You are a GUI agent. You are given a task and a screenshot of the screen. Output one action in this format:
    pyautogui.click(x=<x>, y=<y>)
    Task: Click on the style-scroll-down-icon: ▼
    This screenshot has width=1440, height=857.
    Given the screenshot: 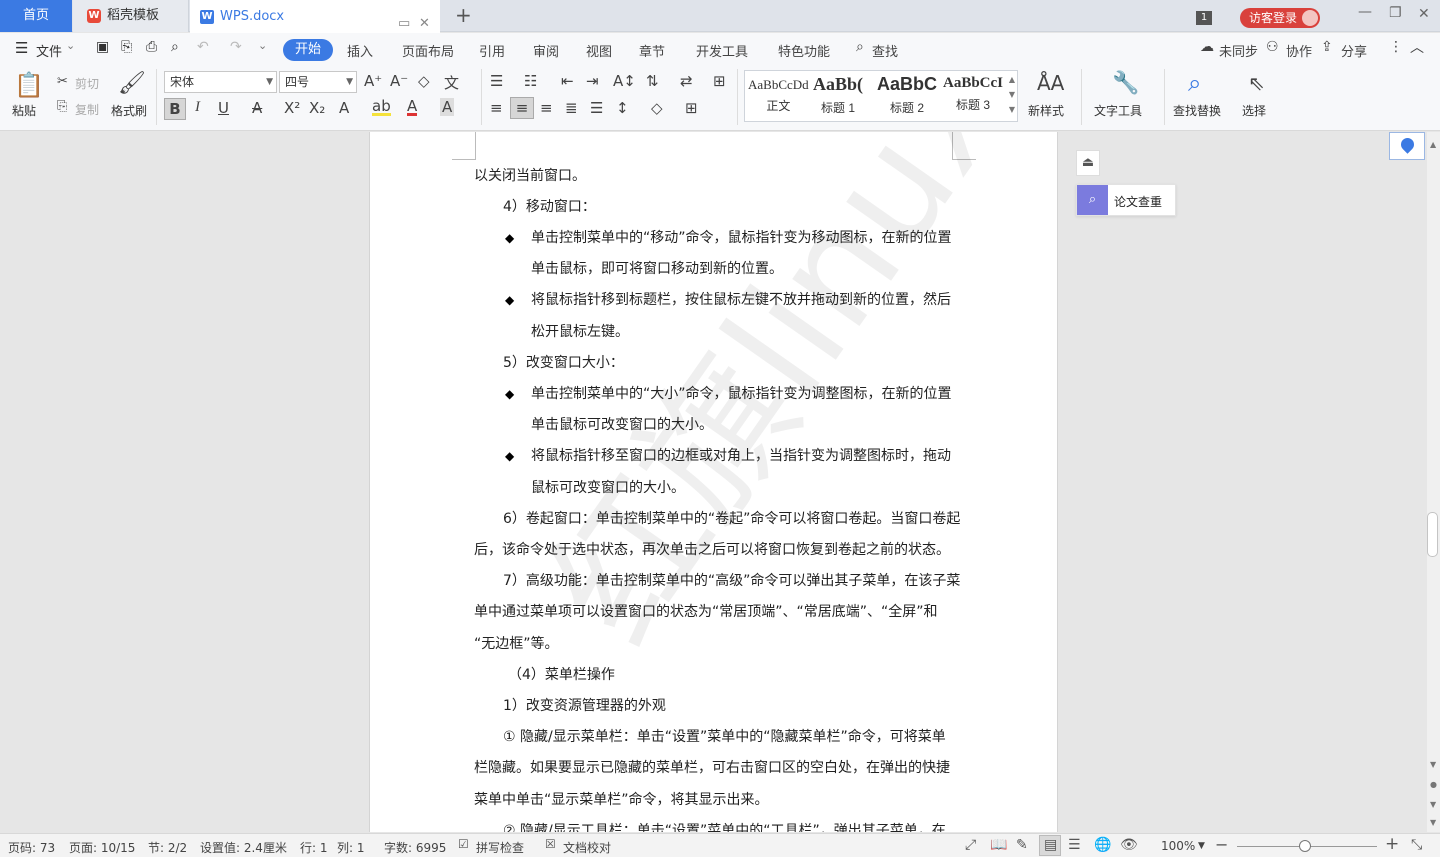 What is the action you would take?
    pyautogui.click(x=1012, y=94)
    